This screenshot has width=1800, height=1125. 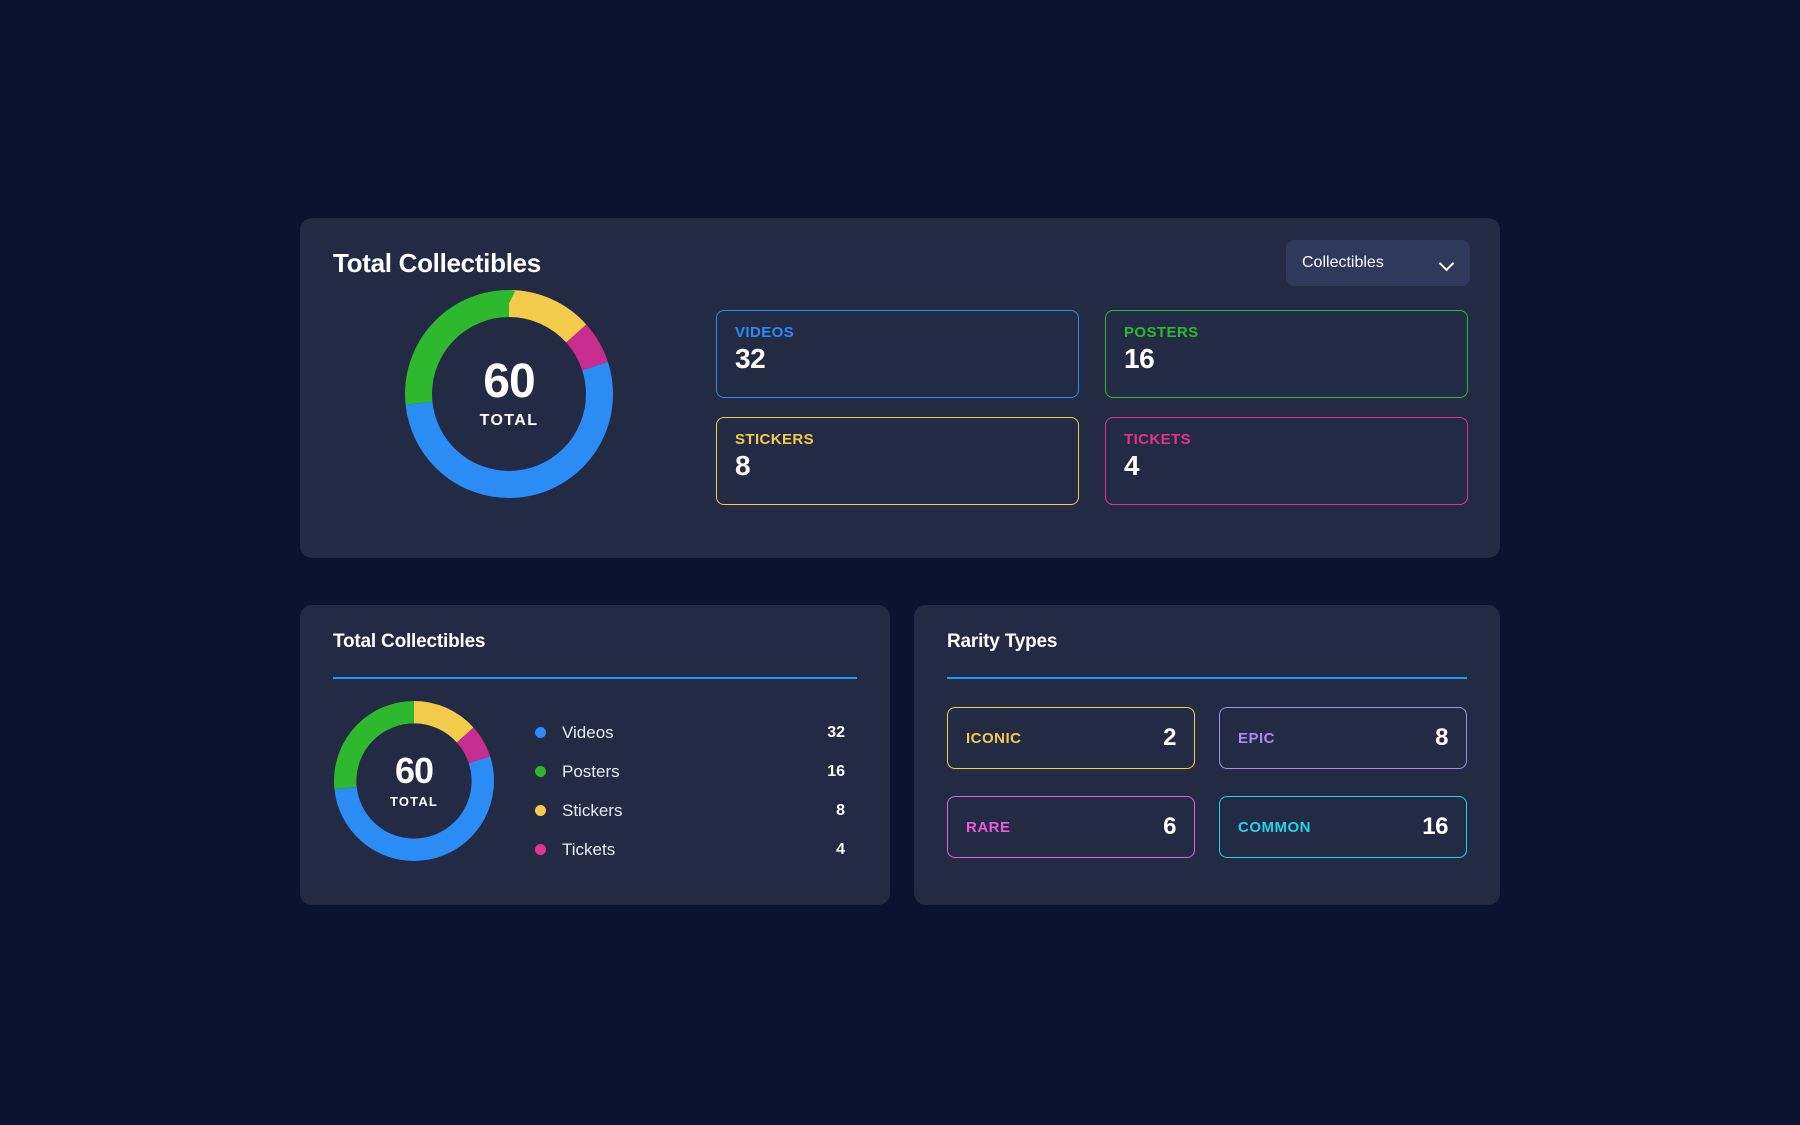 I want to click on collectibles-dropdown: Collectibles, so click(x=1378, y=263).